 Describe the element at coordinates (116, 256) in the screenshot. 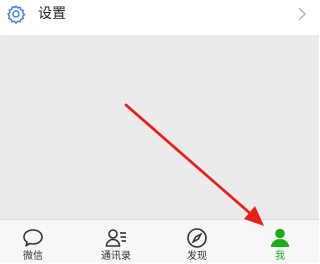

I see `tab-label-contacts: 通讯录` at that location.